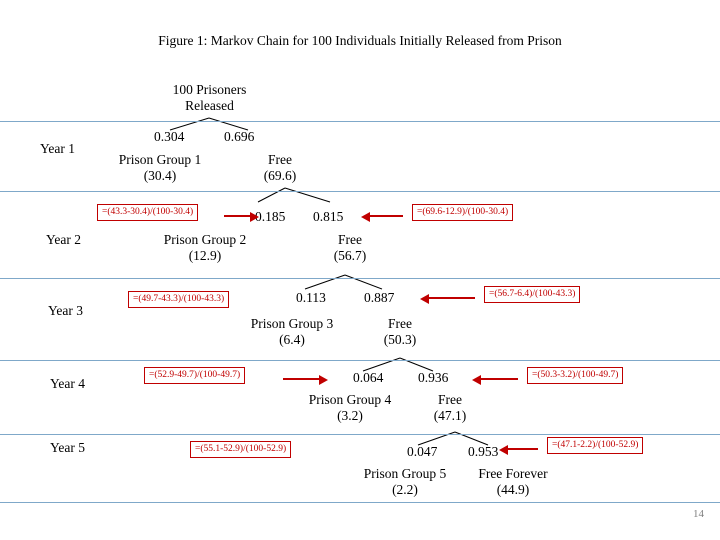  Describe the element at coordinates (209, 105) in the screenshot. I see `root-node-line2: Released` at that location.